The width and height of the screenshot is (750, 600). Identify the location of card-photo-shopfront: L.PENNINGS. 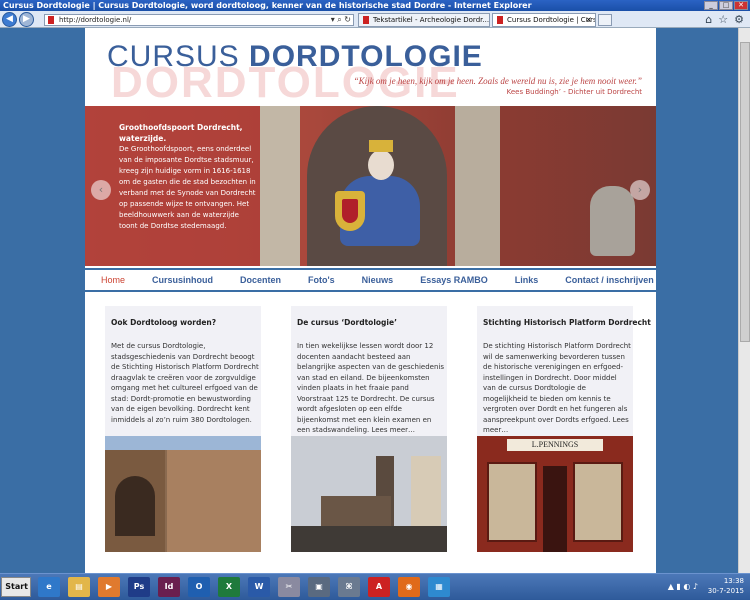
(555, 494).